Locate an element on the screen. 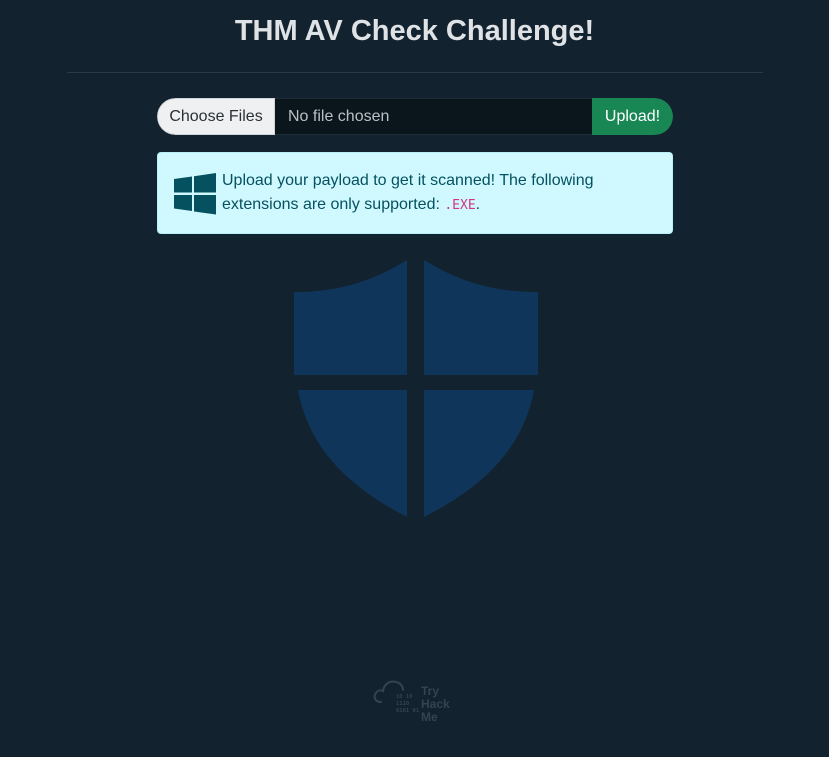 This screenshot has width=829, height=757. logo-bits-line2: 1110 is located at coordinates (402, 704).